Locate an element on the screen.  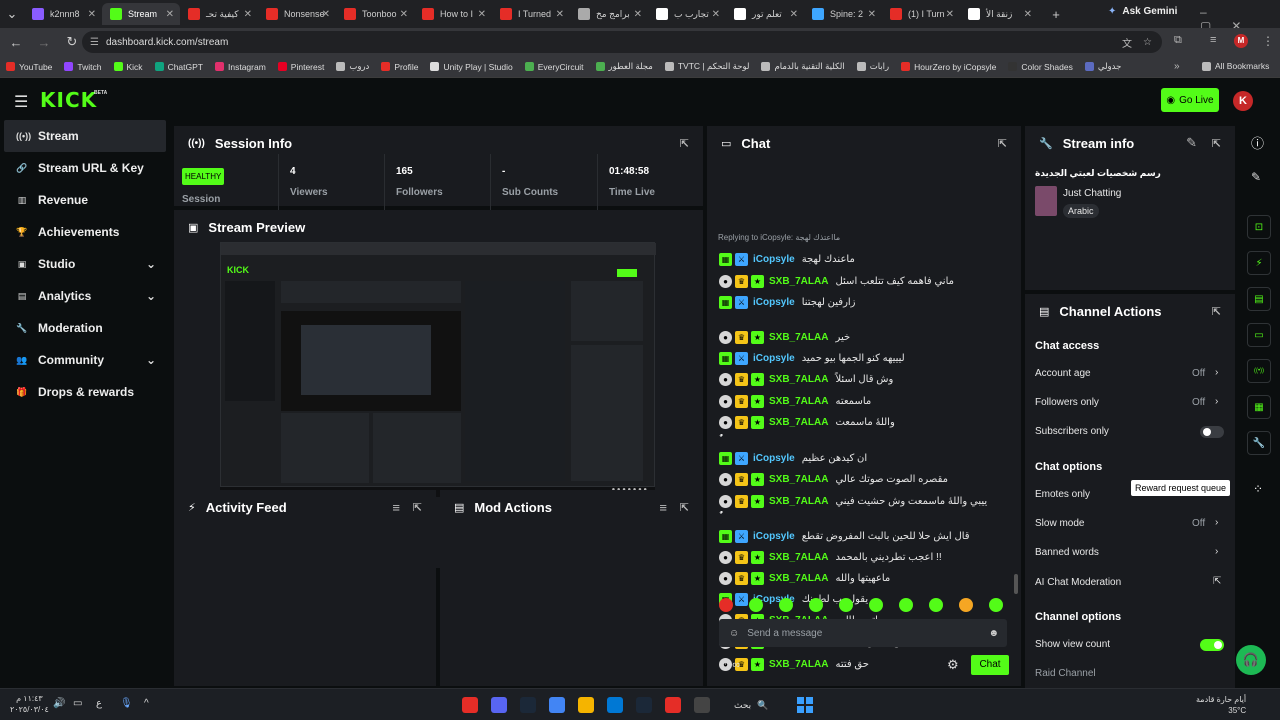
browser-tab: برامج مخ ✕ is located at coordinates (609, 14).